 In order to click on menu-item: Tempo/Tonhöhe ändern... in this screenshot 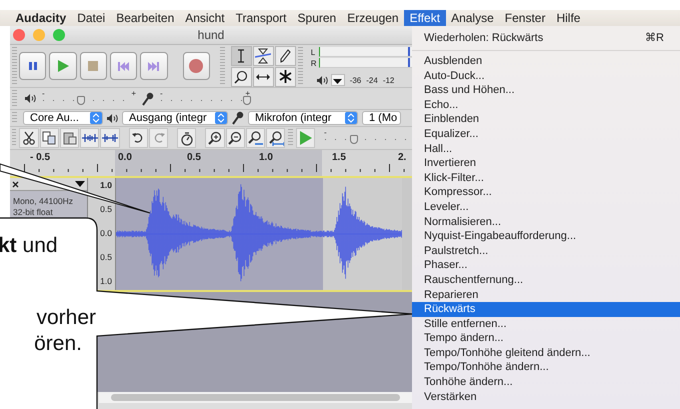, I will do `click(546, 368)`.